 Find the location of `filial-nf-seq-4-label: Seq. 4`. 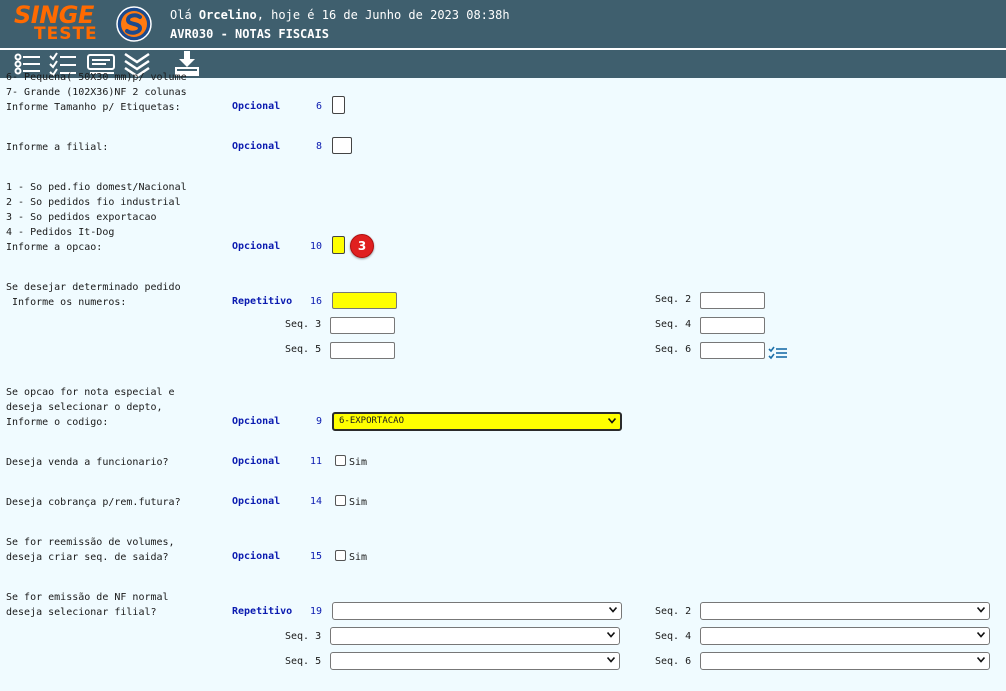

filial-nf-seq-4-label: Seq. 4 is located at coordinates (673, 636).